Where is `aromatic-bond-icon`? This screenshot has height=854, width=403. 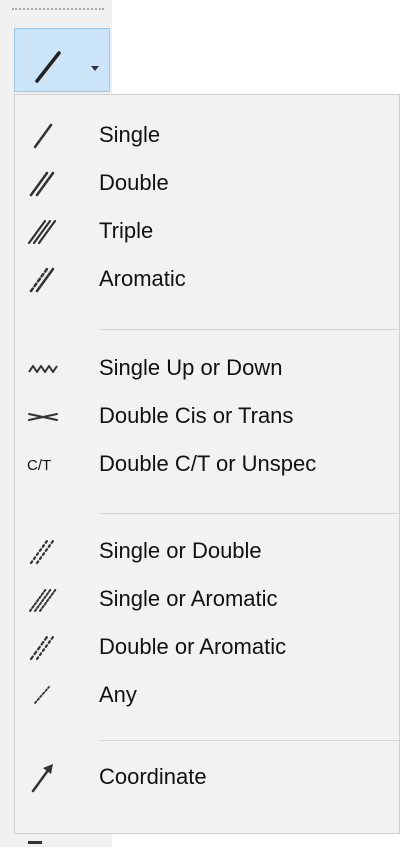 aromatic-bond-icon is located at coordinates (42, 280).